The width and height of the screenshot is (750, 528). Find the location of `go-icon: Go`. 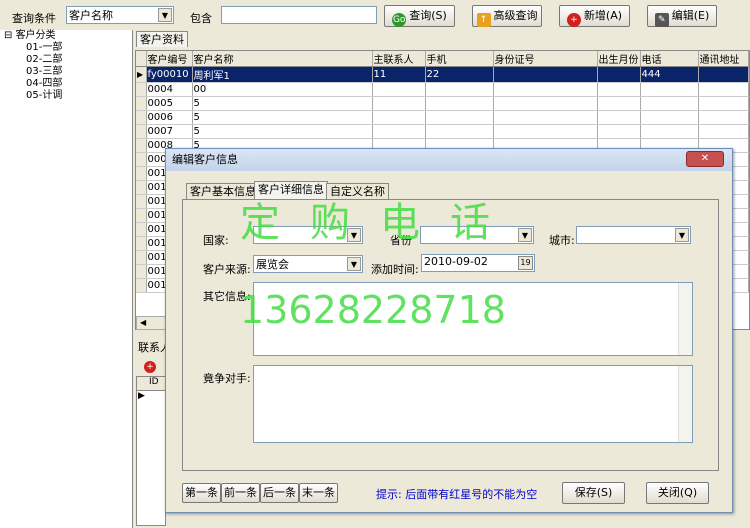

go-icon: Go is located at coordinates (399, 20).